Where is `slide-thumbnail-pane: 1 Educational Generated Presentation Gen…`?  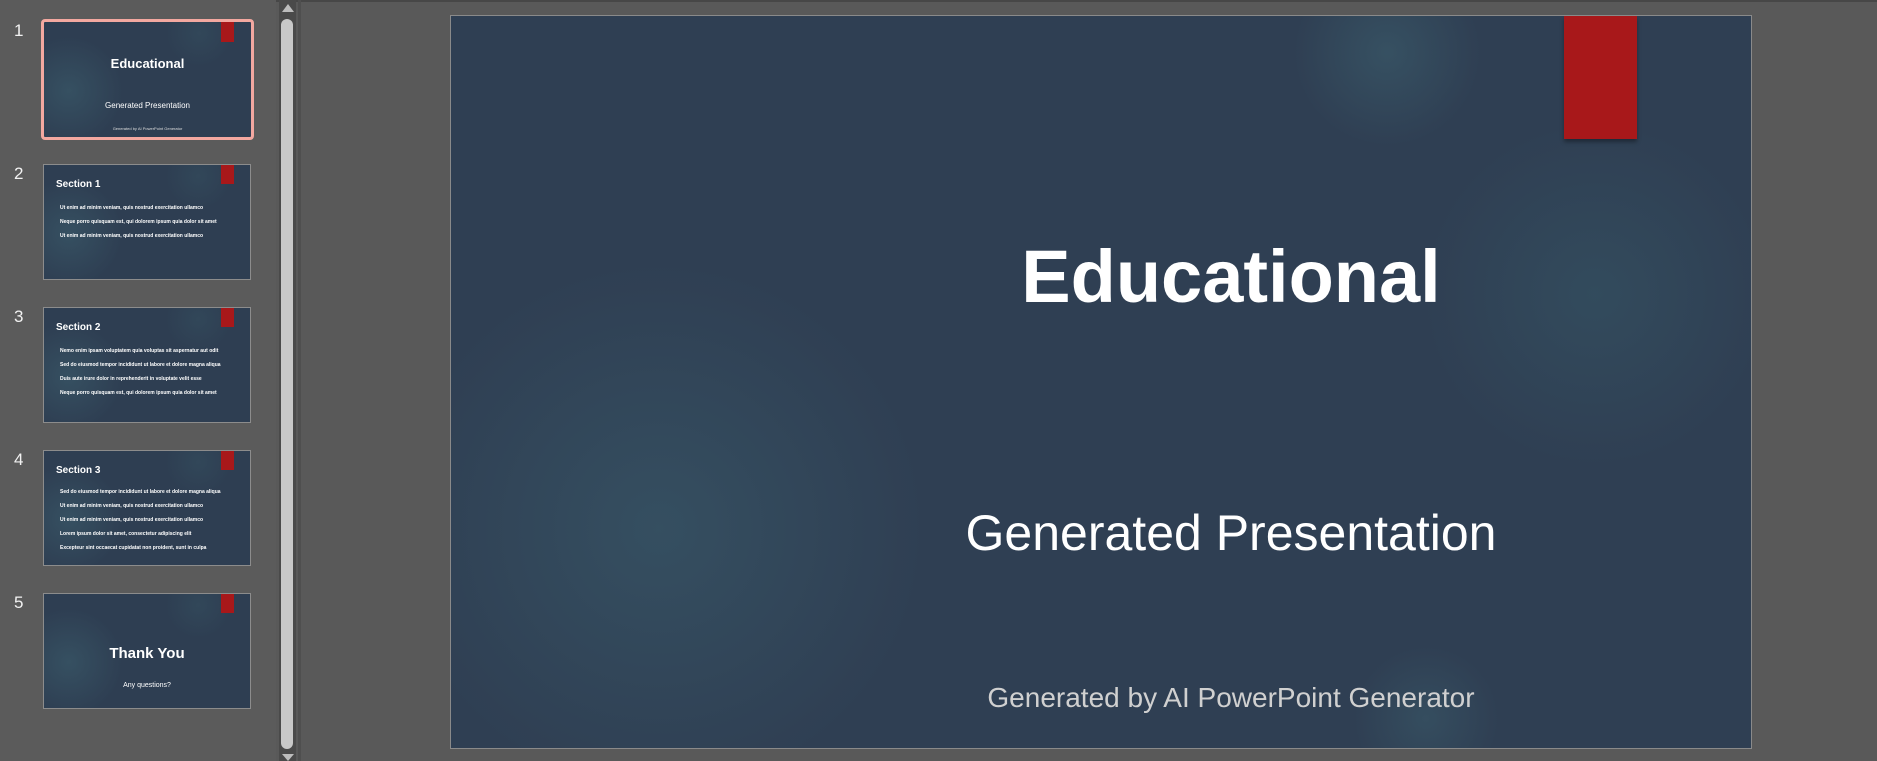 slide-thumbnail-pane: 1 Educational Generated Presentation Gen… is located at coordinates (138, 380).